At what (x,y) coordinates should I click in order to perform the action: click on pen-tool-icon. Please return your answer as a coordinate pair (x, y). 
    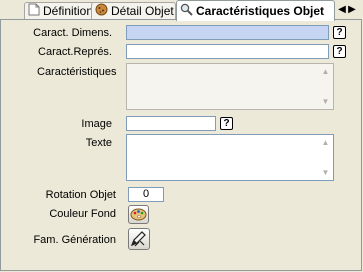
    Looking at the image, I should click on (138, 239).